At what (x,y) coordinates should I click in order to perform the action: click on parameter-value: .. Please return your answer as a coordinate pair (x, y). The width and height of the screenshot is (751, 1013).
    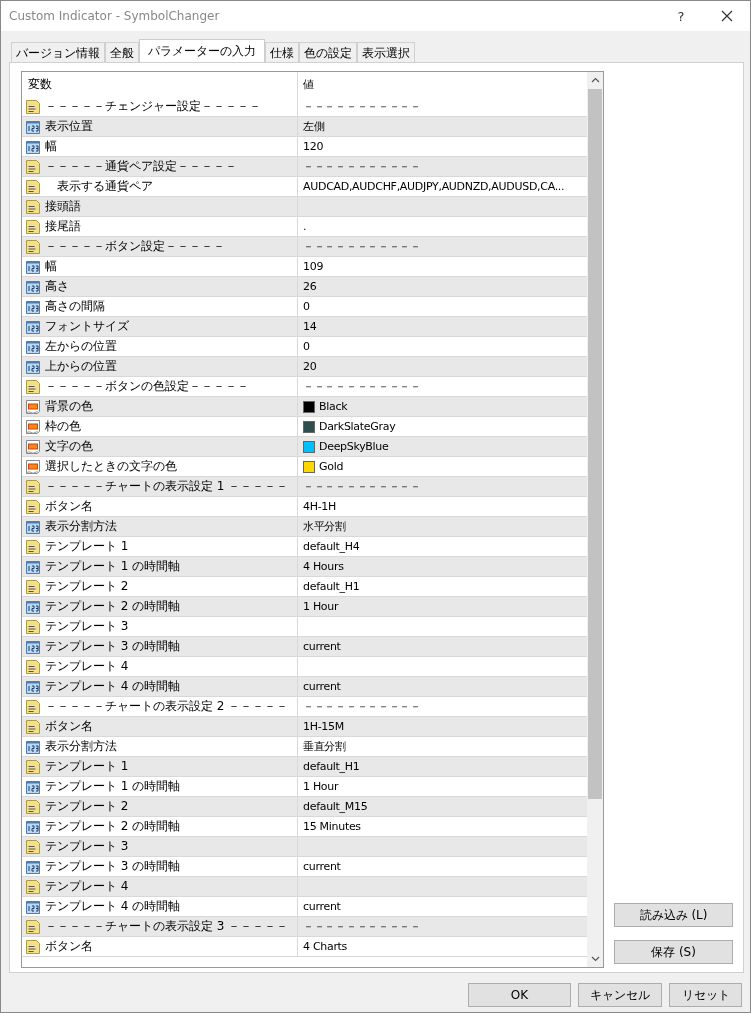
    Looking at the image, I should click on (305, 226).